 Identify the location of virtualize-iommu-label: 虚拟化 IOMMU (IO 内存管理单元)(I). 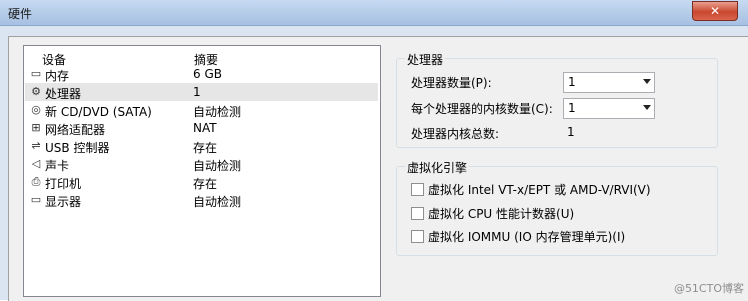
(526, 236).